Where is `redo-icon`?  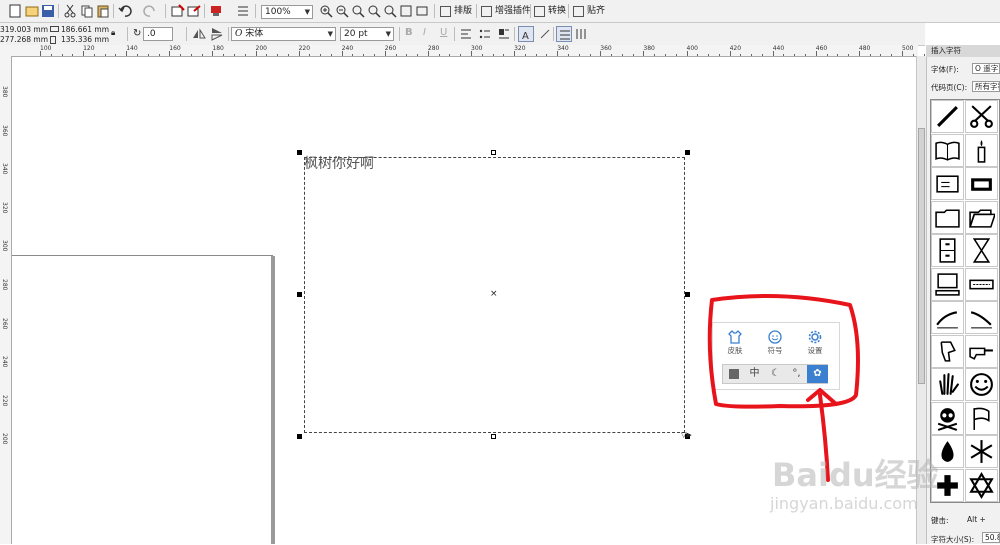
redo-icon is located at coordinates (150, 11).